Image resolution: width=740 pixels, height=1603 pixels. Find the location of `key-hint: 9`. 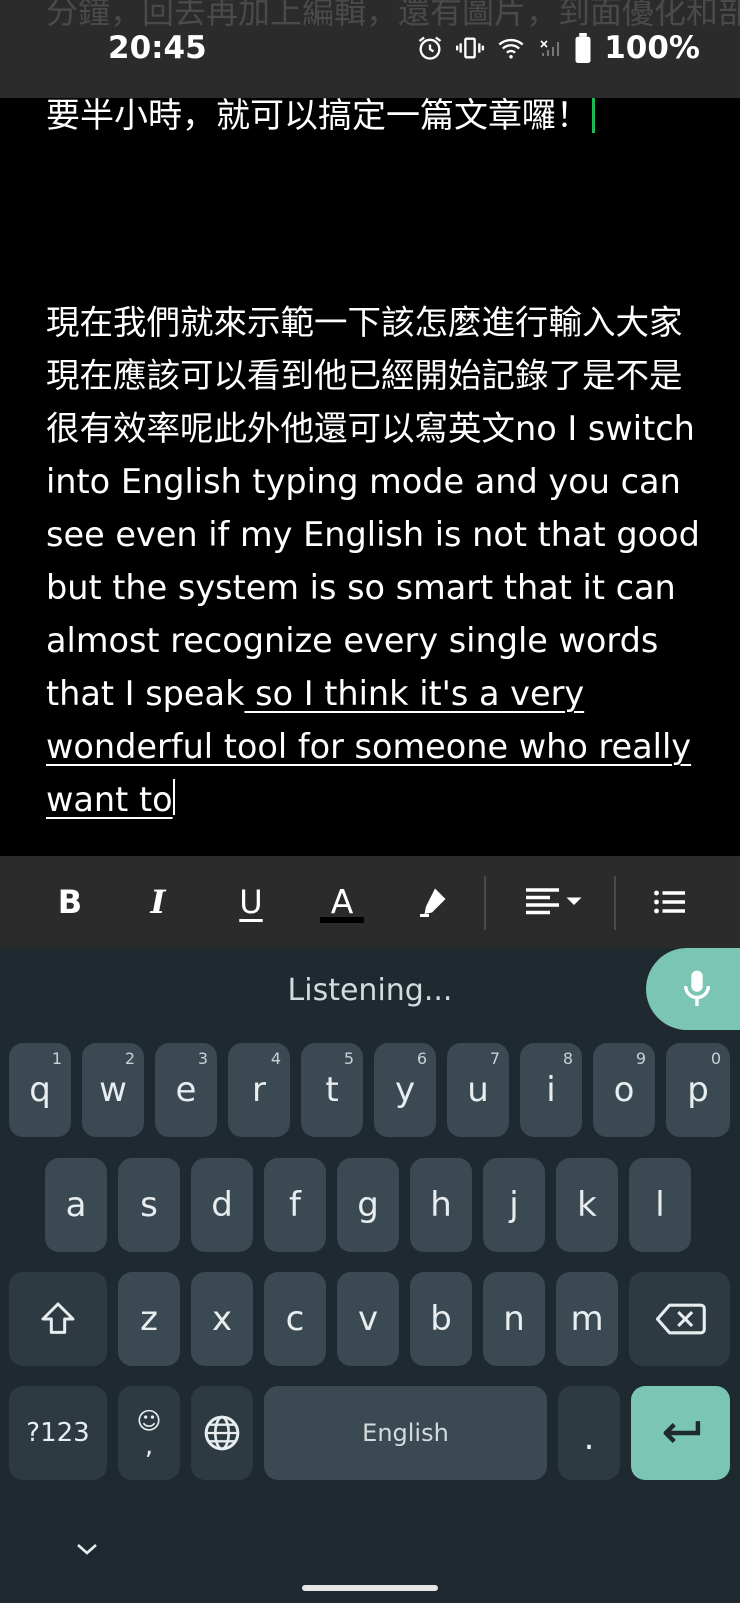

key-hint: 9 is located at coordinates (640, 1058).